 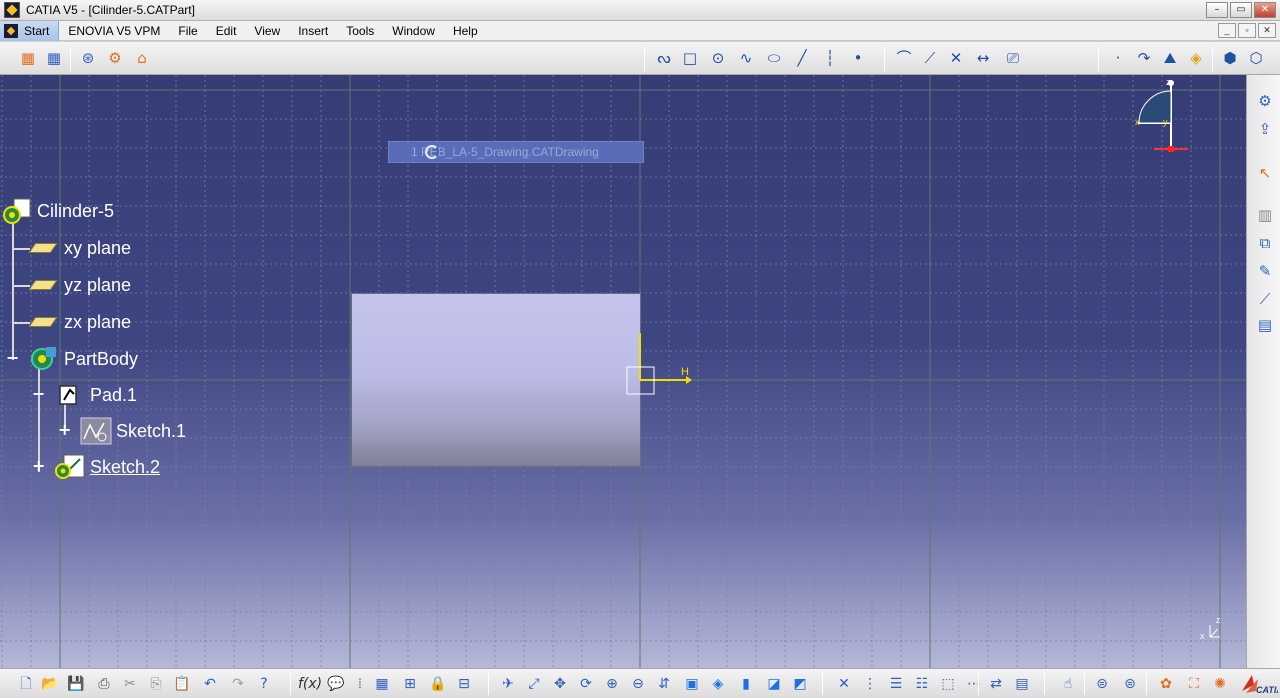 I want to click on shading-icon: ◈, so click(x=718, y=684).